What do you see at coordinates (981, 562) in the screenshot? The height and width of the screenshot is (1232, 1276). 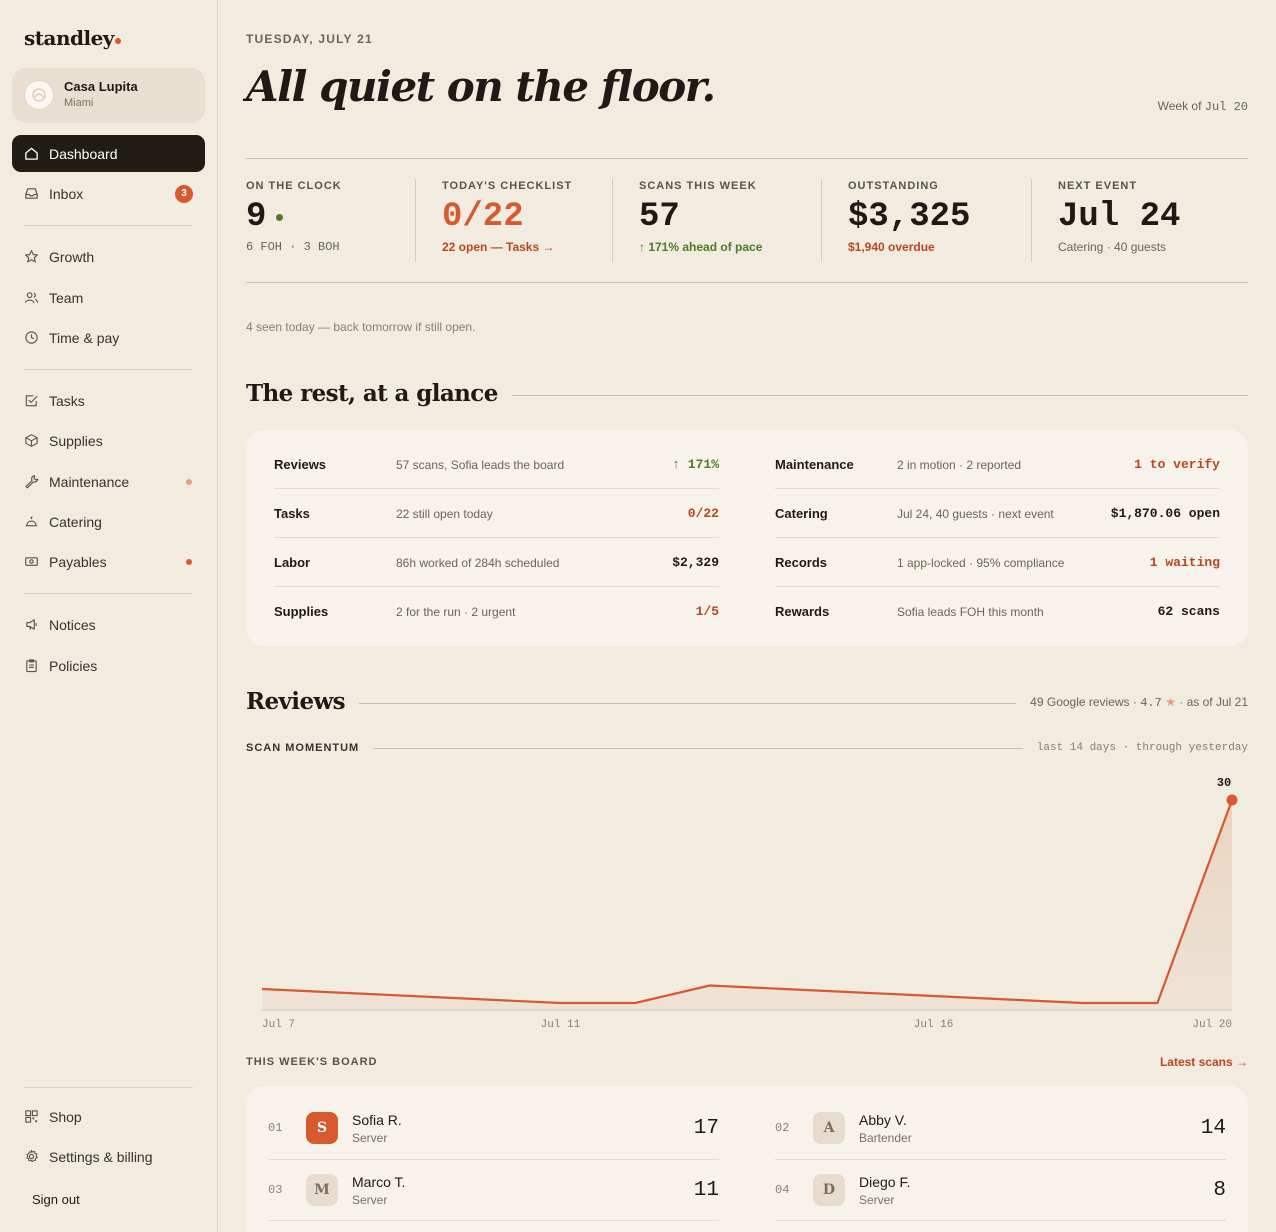 I see `glance-row-desc: 1 app-locked · 95% compliance` at bounding box center [981, 562].